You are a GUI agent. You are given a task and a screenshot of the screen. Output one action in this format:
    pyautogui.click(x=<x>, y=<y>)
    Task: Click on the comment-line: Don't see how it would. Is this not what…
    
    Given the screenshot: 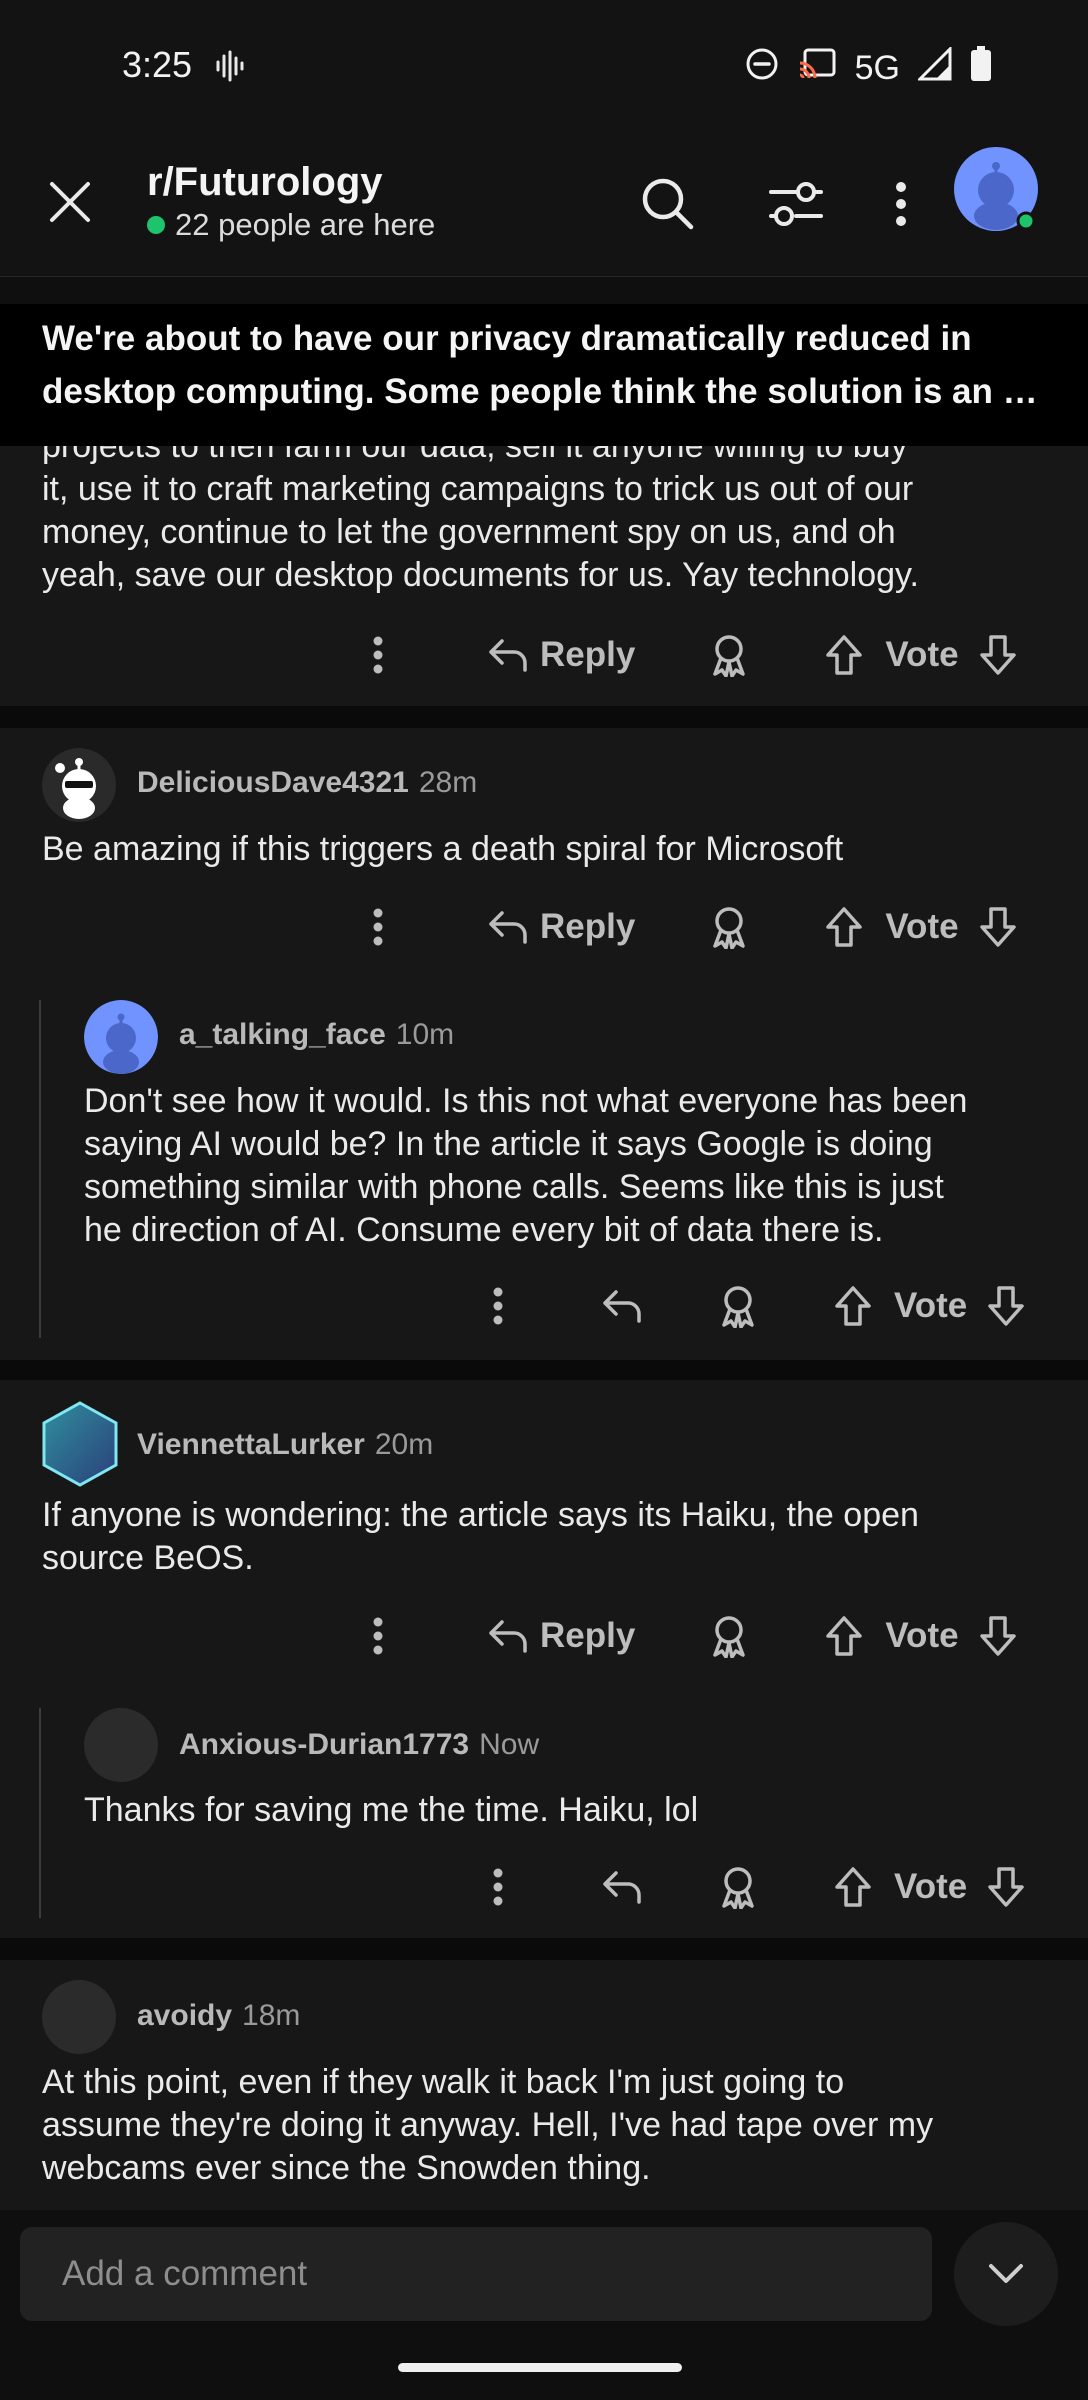 What is the action you would take?
    pyautogui.click(x=526, y=1101)
    